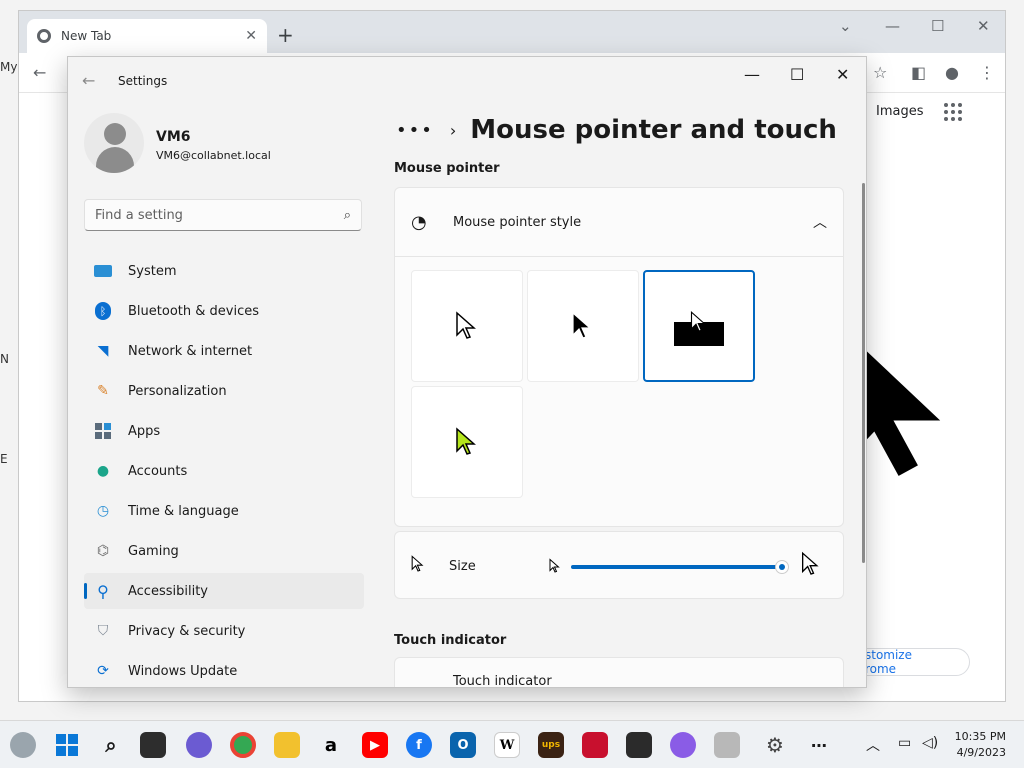 The height and width of the screenshot is (768, 1024). Describe the element at coordinates (502, 681) in the screenshot. I see `touch-indicator-label: Touch indicator` at that location.